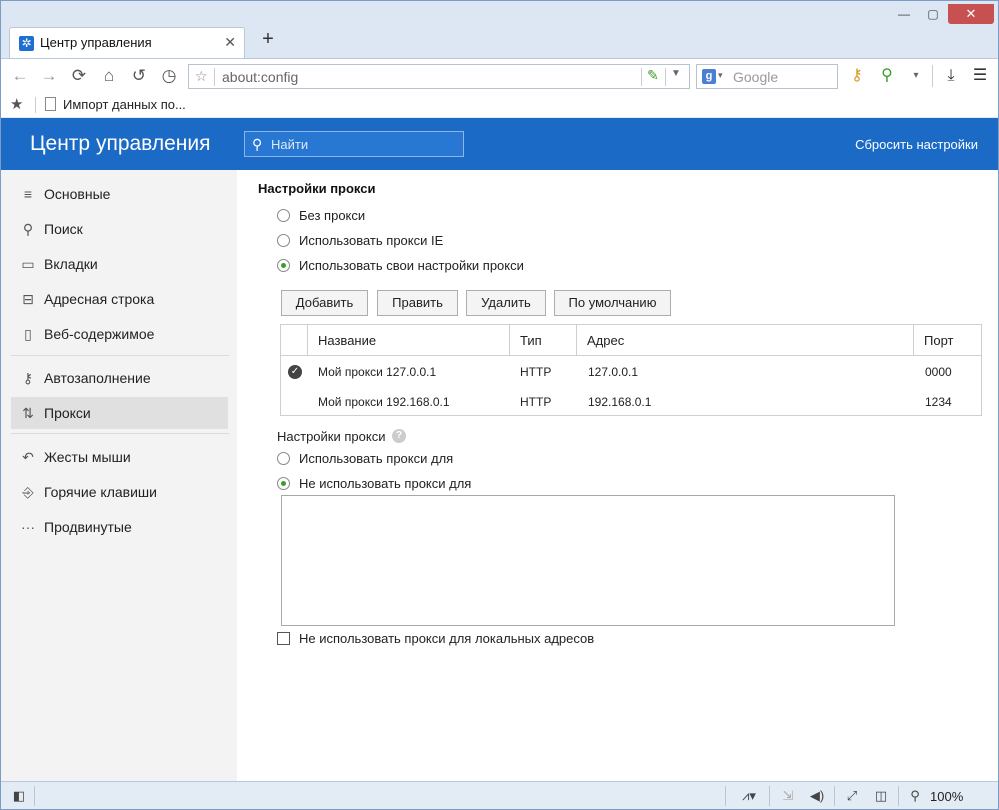  What do you see at coordinates (852, 796) in the screenshot?
I see `fullscreen-icon: ⤢` at bounding box center [852, 796].